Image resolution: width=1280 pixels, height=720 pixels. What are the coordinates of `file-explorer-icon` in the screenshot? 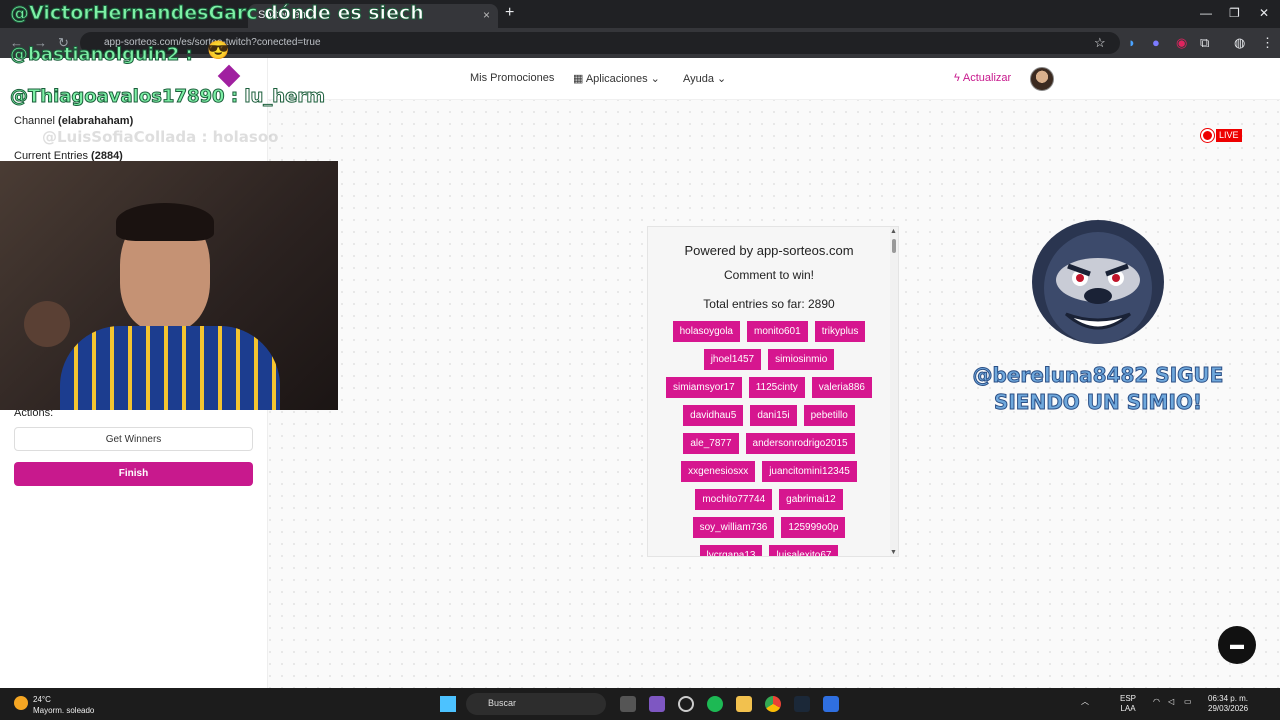 It's located at (744, 704).